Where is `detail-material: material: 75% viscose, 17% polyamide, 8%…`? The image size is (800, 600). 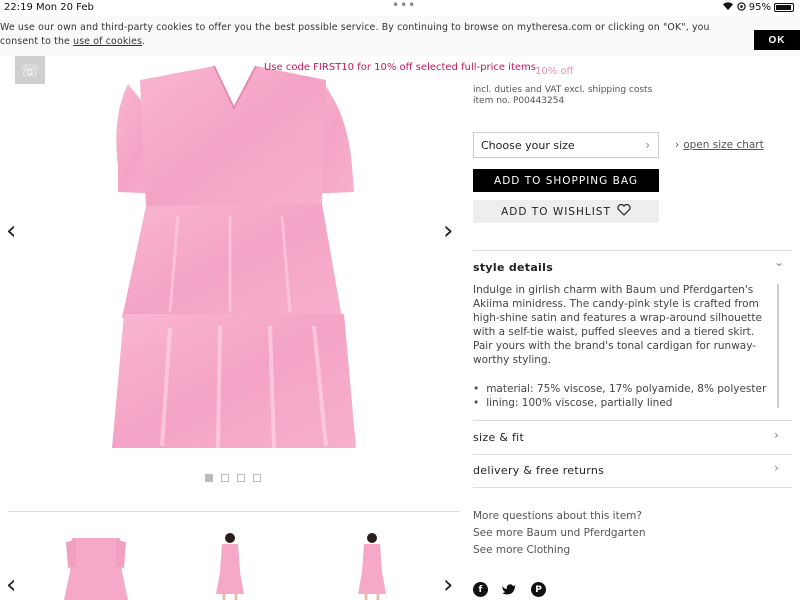 detail-material: material: 75% viscose, 17% polyamide, 8%… is located at coordinates (619, 389).